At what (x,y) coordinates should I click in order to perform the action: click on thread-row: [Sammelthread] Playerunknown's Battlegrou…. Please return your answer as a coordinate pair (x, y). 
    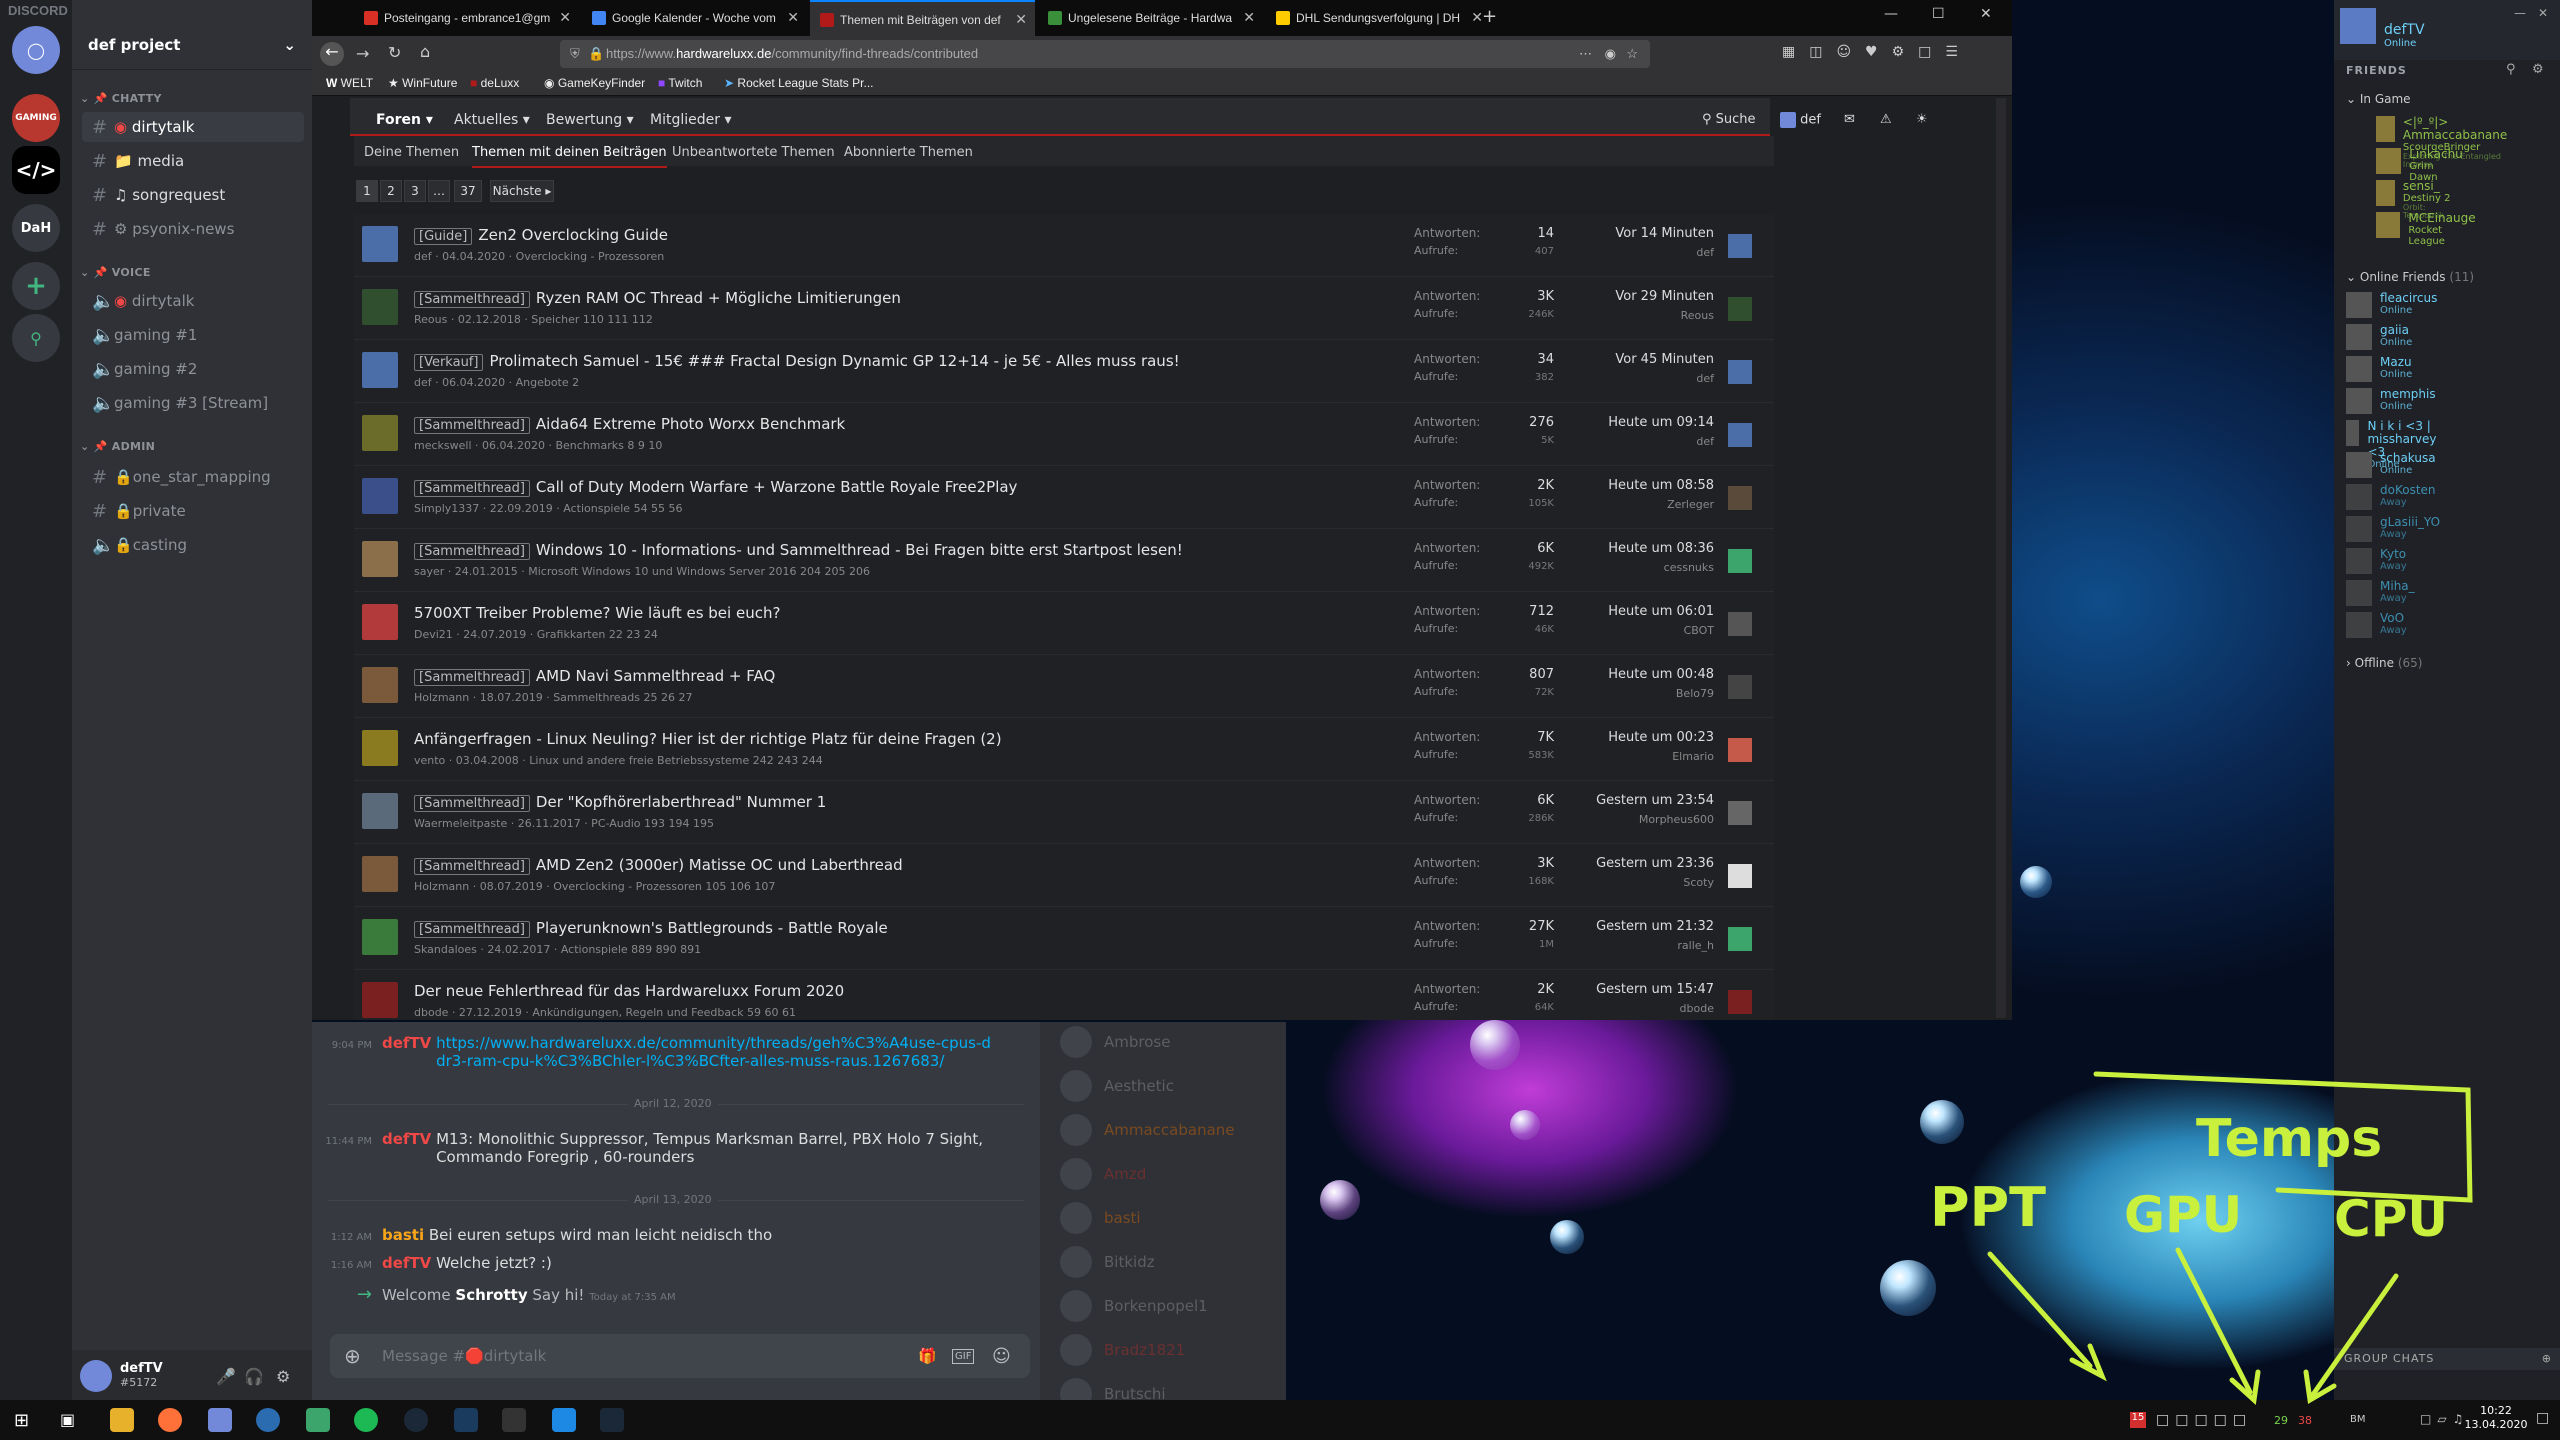
    Looking at the image, I should click on (1064, 938).